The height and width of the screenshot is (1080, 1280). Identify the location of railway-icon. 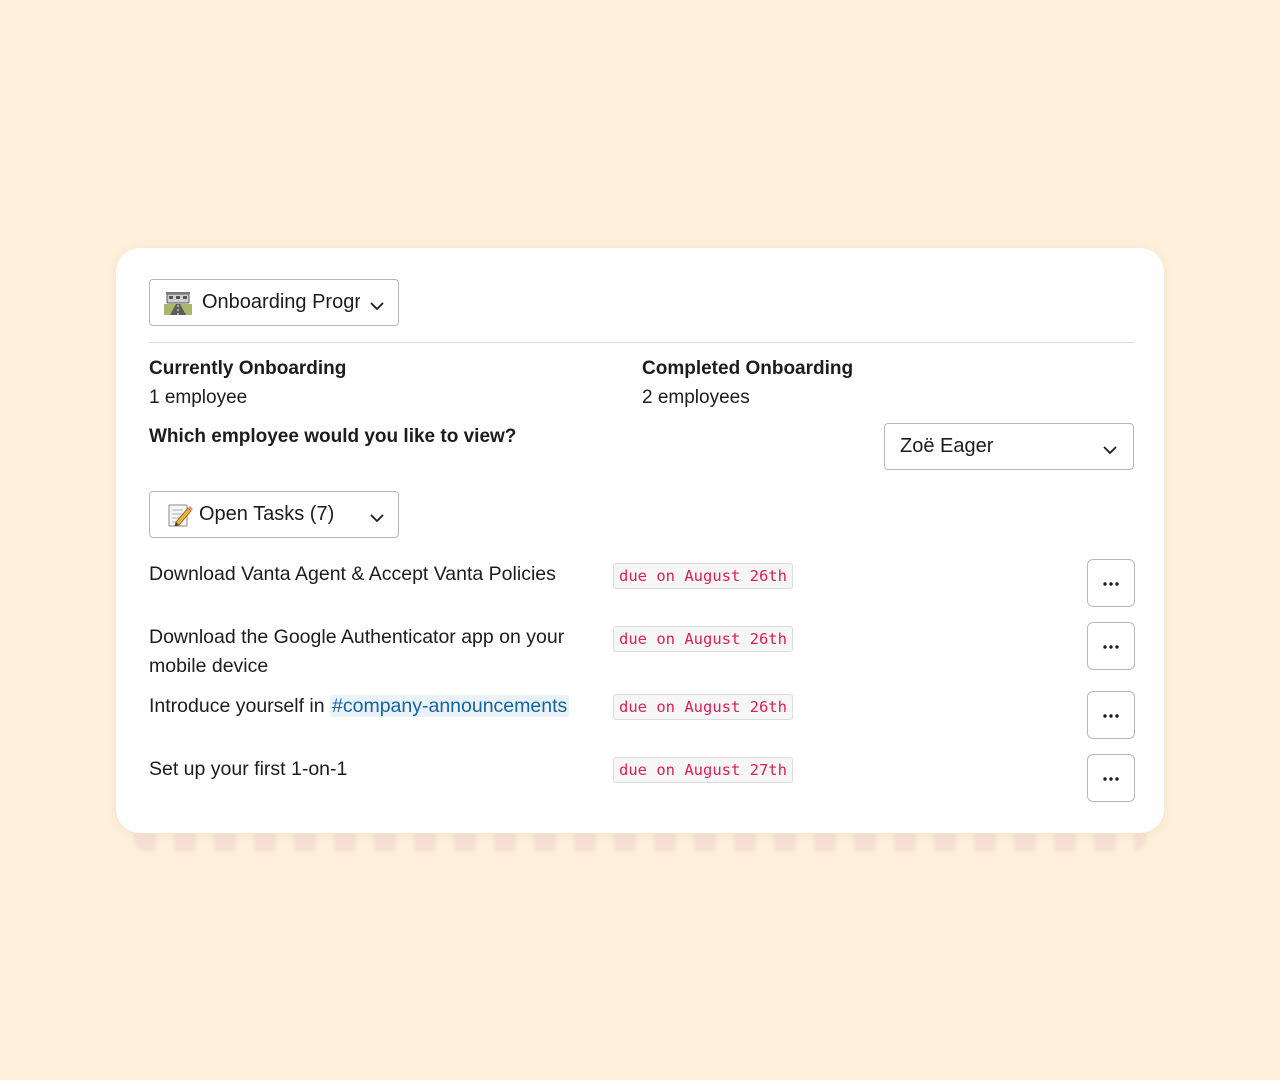
(178, 303).